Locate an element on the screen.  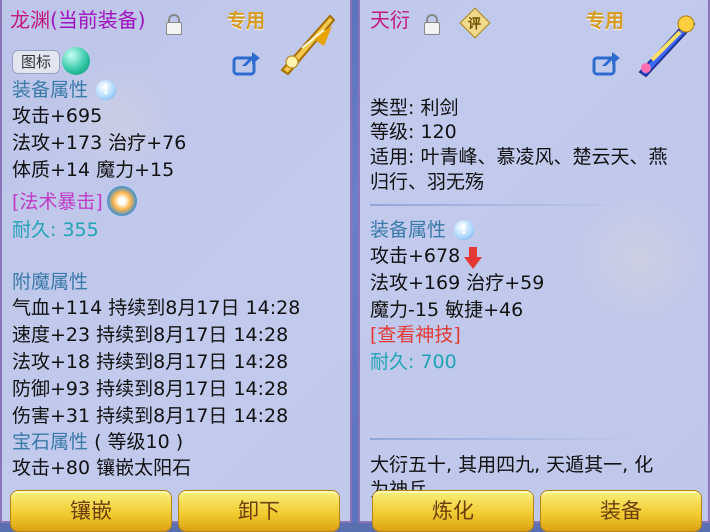
attr-line: 法攻+169 治疗+59 is located at coordinates (457, 283).